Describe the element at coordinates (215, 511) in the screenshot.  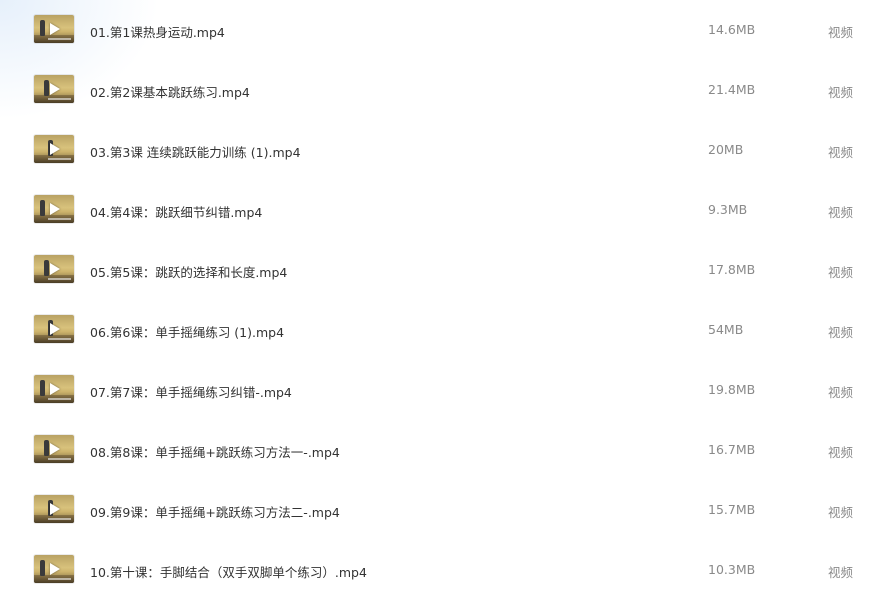
I see `file-name: 09.第9课：单手摇绳+跳跃练习方法二-.mp4` at that location.